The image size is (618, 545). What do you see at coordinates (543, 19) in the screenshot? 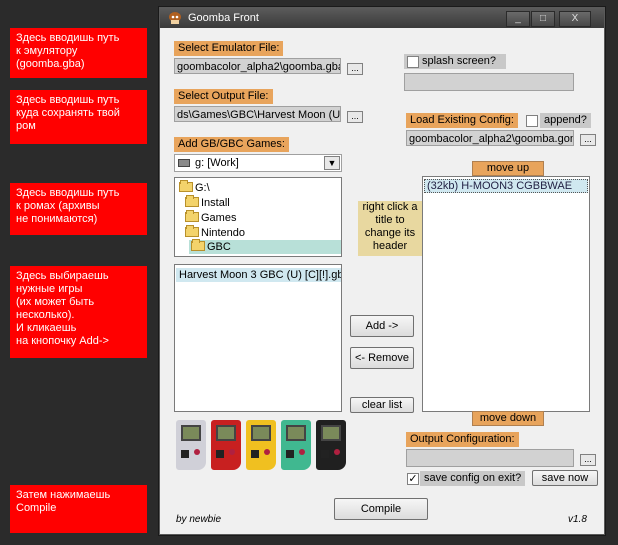
I see `maximize-button: □` at bounding box center [543, 19].